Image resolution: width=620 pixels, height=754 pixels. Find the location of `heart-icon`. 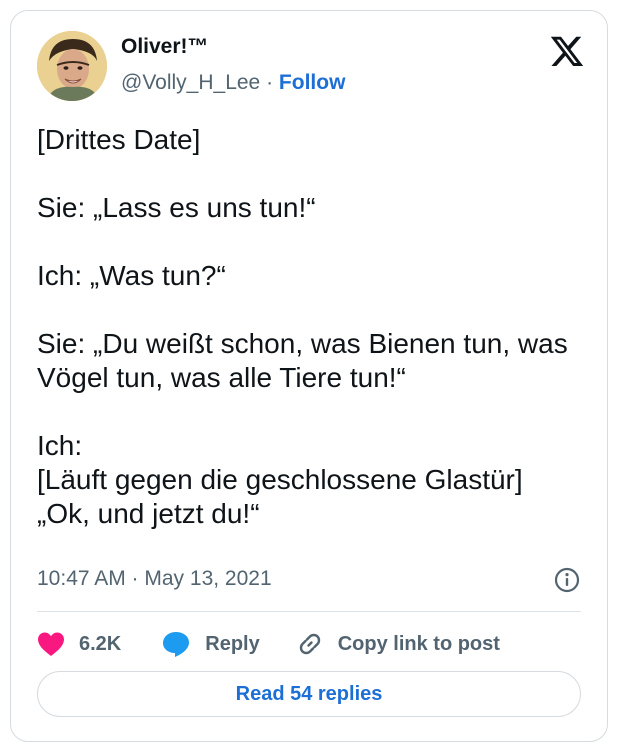

heart-icon is located at coordinates (51, 644).